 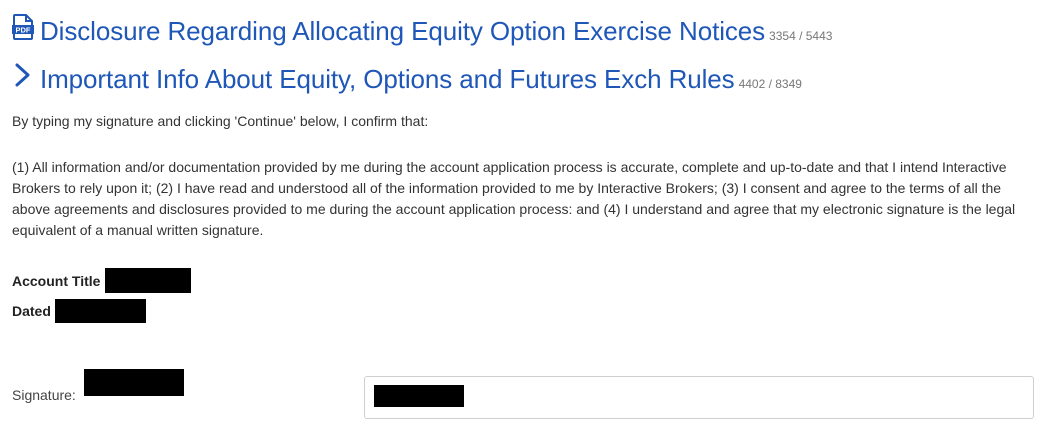 I want to click on chevron-right-icon, so click(x=23, y=75).